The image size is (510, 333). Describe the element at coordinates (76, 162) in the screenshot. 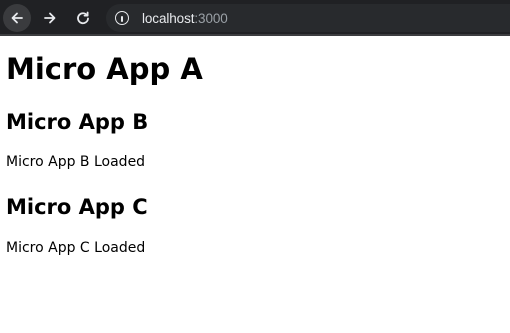

I see `micro-app-b-status: Micro App B Loaded` at that location.